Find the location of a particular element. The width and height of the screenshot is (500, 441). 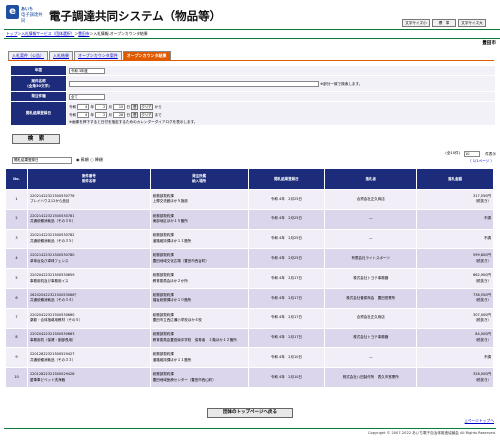

case-name-link: 共通依頼消耗品（その３６） is located at coordinates (89, 222).